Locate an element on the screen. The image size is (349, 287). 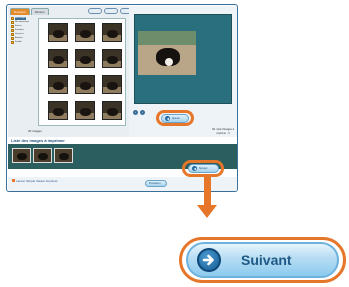
footer-launch-label: Lancer Simple Viewer imprimer is located at coordinates (35, 181).